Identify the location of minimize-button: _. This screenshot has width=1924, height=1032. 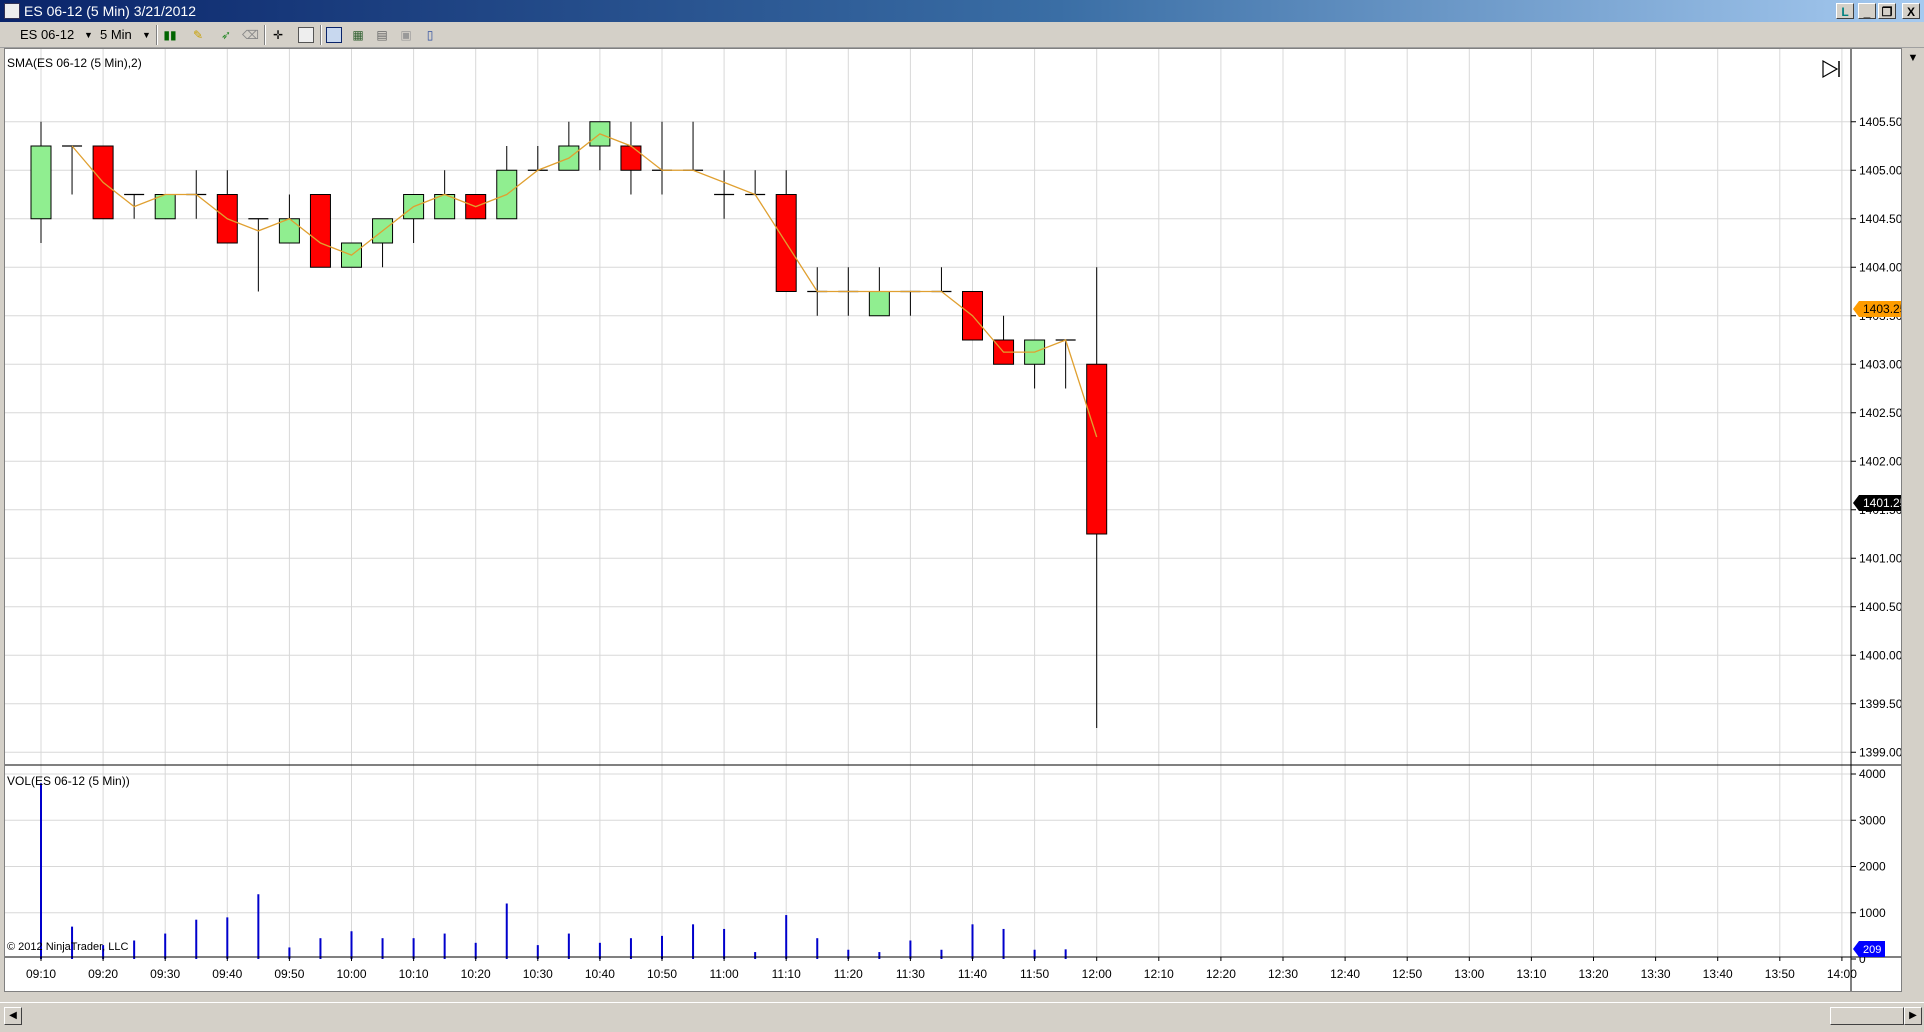
(1867, 11).